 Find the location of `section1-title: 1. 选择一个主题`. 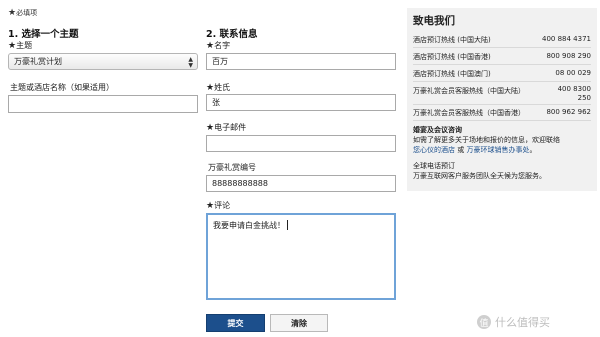

section1-title: 1. 选择一个主题 is located at coordinates (43, 34).